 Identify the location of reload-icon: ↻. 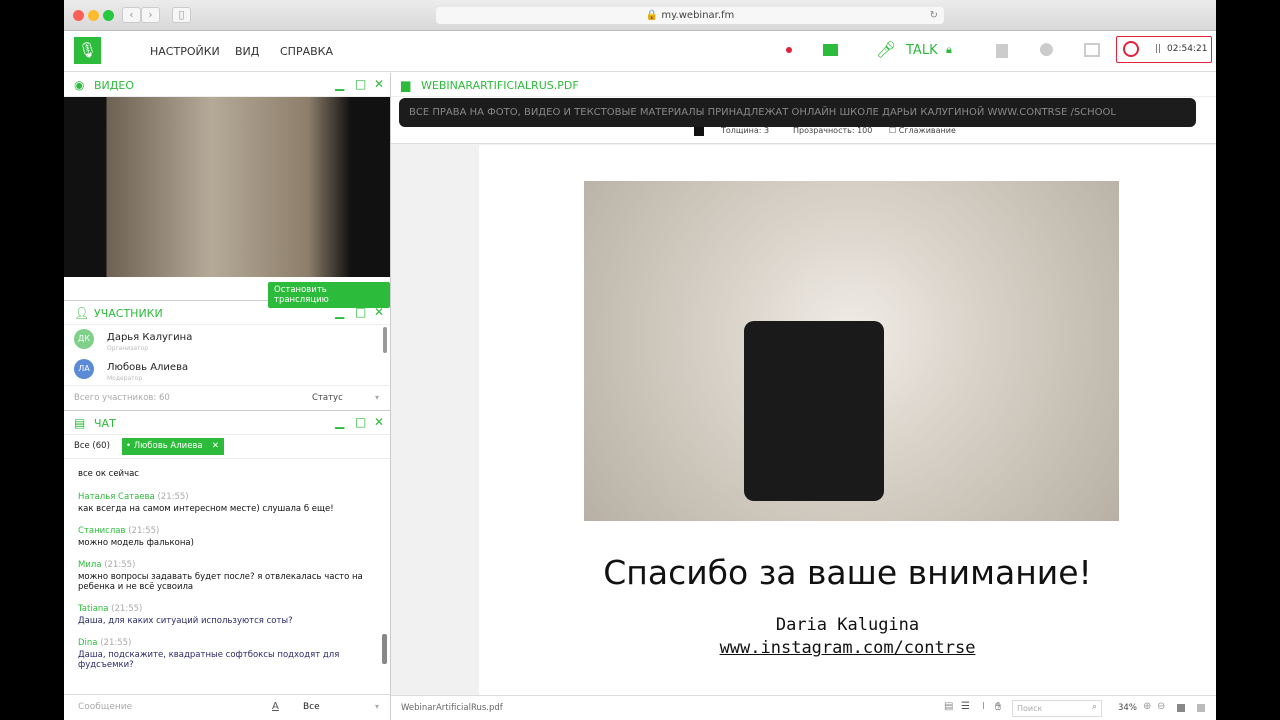
(934, 15).